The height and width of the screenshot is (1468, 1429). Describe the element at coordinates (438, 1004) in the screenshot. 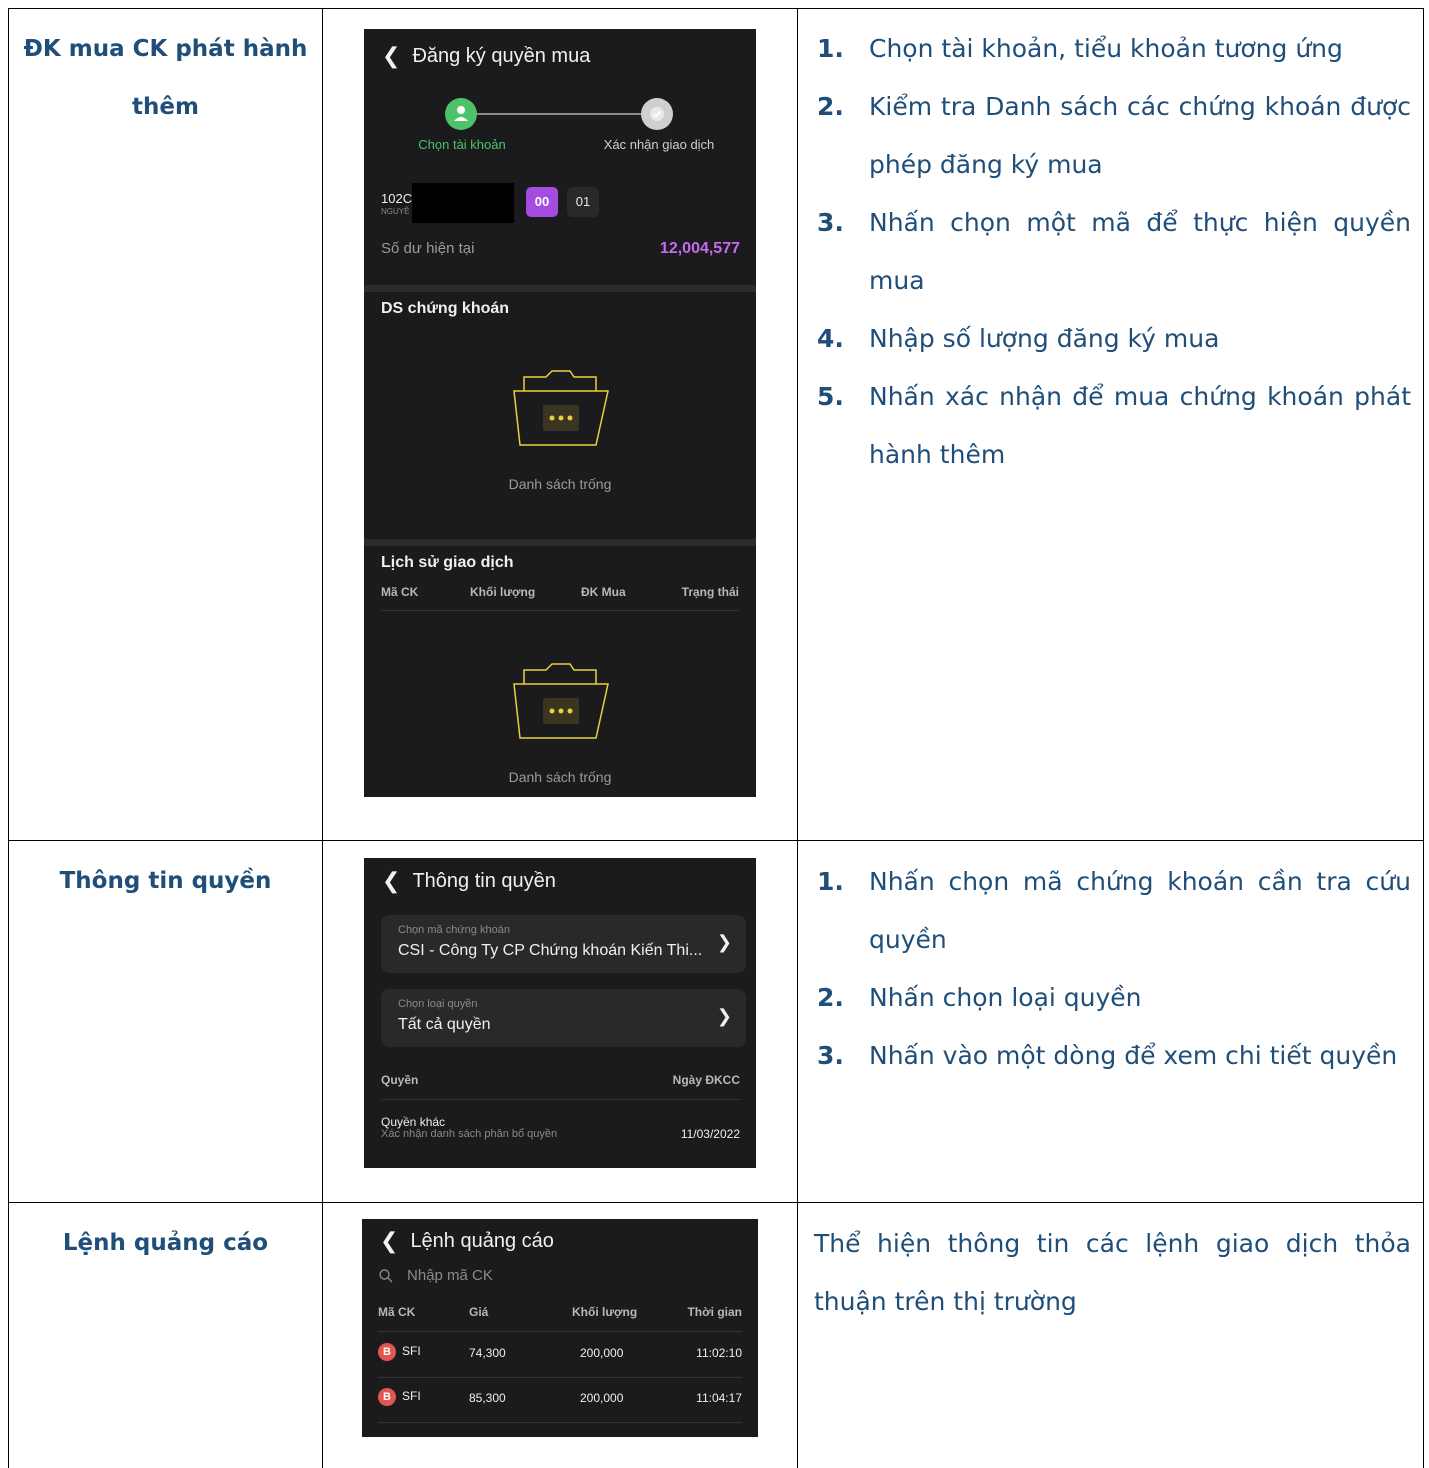

I see `select-label: Chọn loại quyền` at that location.